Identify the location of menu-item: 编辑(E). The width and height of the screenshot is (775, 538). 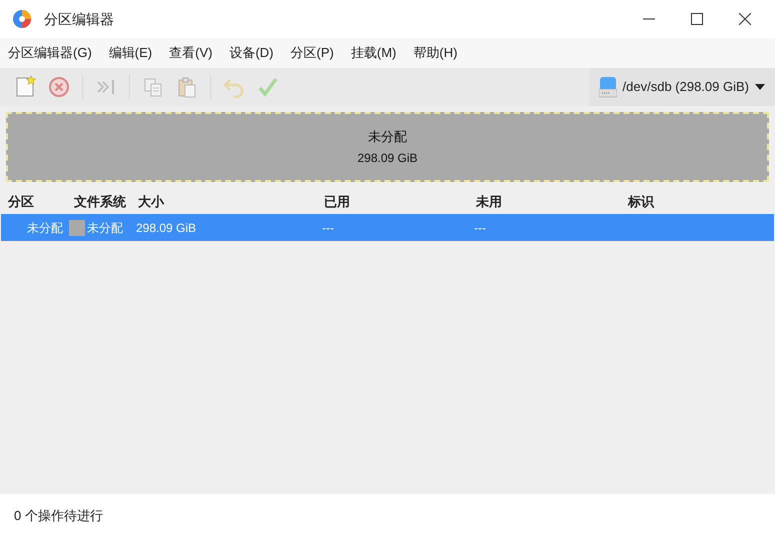
(130, 53).